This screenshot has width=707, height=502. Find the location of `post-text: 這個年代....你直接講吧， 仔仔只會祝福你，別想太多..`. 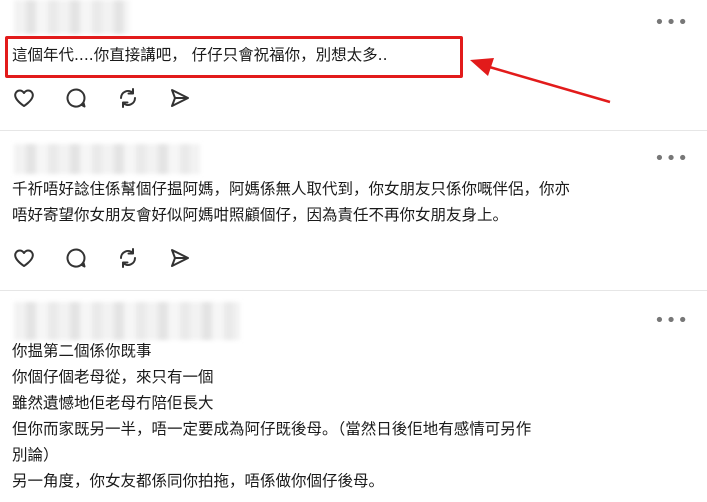

post-text: 這個年代....你直接講吧， 仔仔只會祝福你，別想太多.. is located at coordinates (200, 55).